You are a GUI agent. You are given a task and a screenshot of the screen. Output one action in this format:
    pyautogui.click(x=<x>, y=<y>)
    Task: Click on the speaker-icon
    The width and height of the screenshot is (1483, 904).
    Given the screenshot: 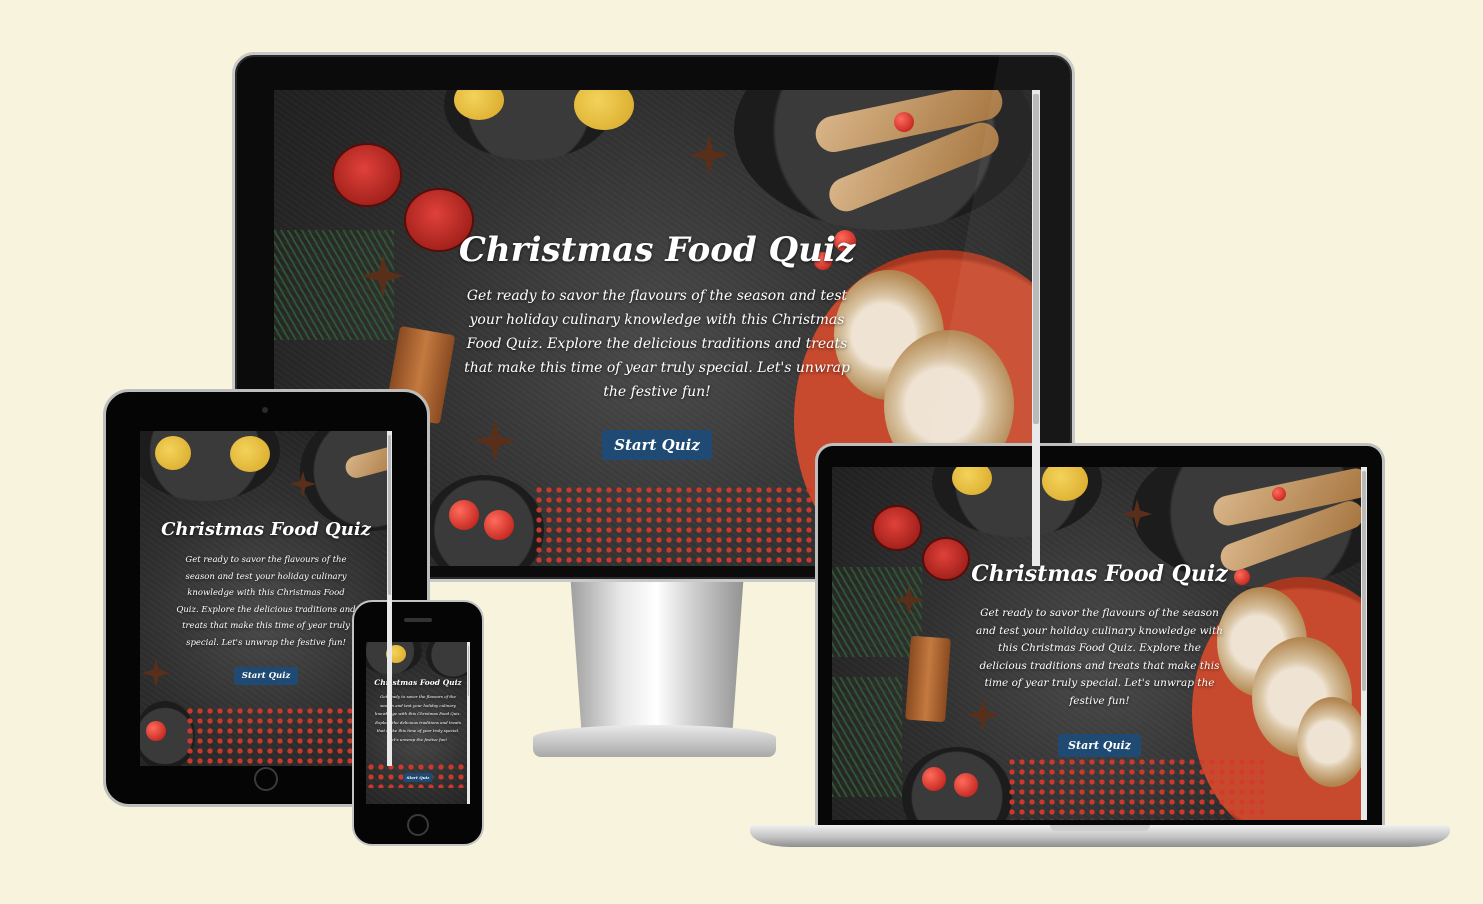 What is the action you would take?
    pyautogui.click(x=418, y=620)
    